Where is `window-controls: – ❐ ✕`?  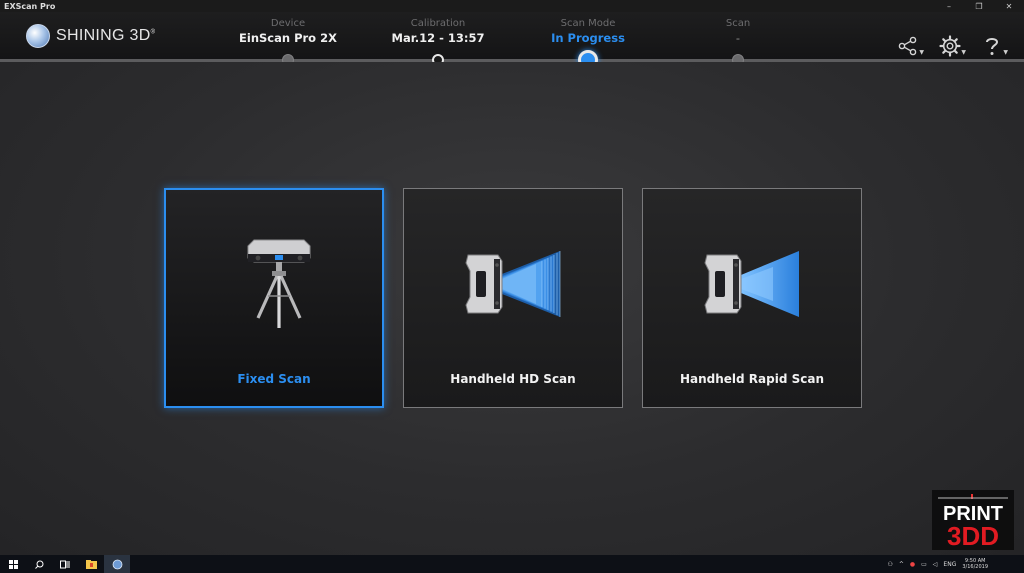 window-controls: – ❐ ✕ is located at coordinates (979, 6).